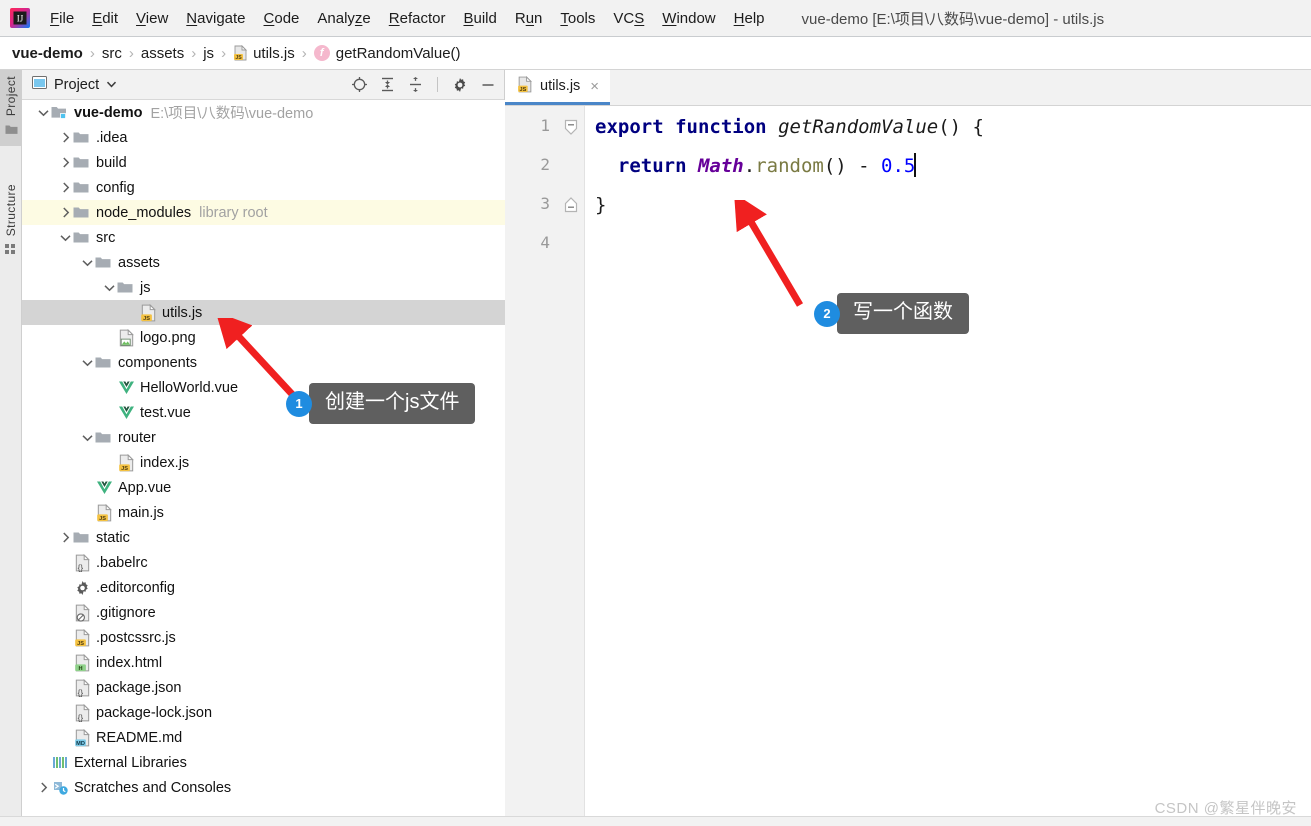 This screenshot has width=1311, height=826. Describe the element at coordinates (594, 86) in the screenshot. I see `close-icon: ×` at that location.